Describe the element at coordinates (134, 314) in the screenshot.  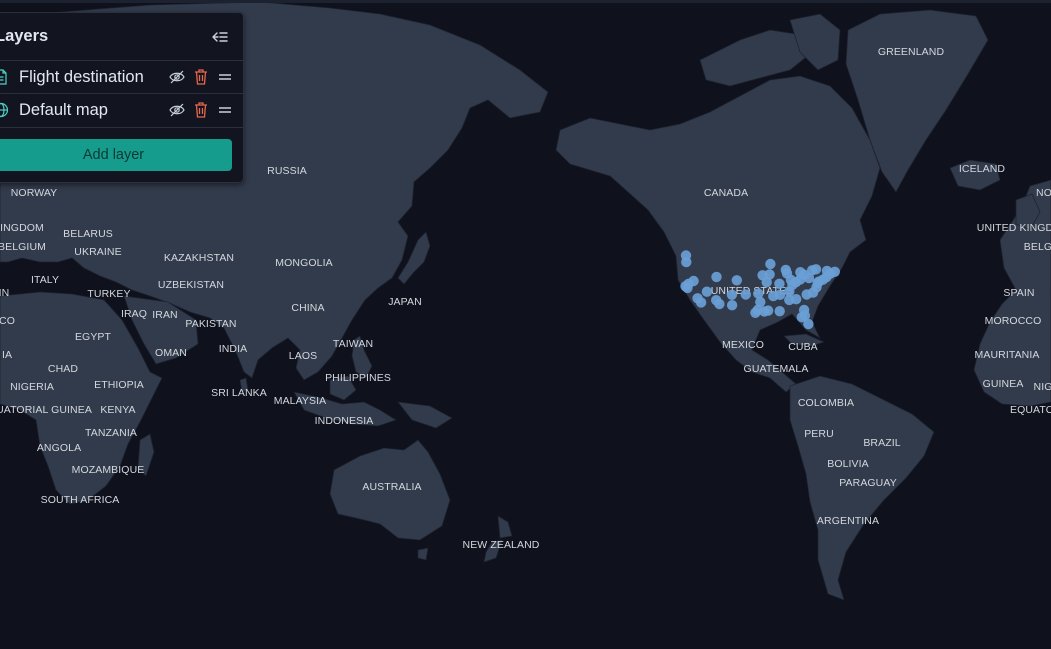
I see `country-label: IRAQ` at that location.